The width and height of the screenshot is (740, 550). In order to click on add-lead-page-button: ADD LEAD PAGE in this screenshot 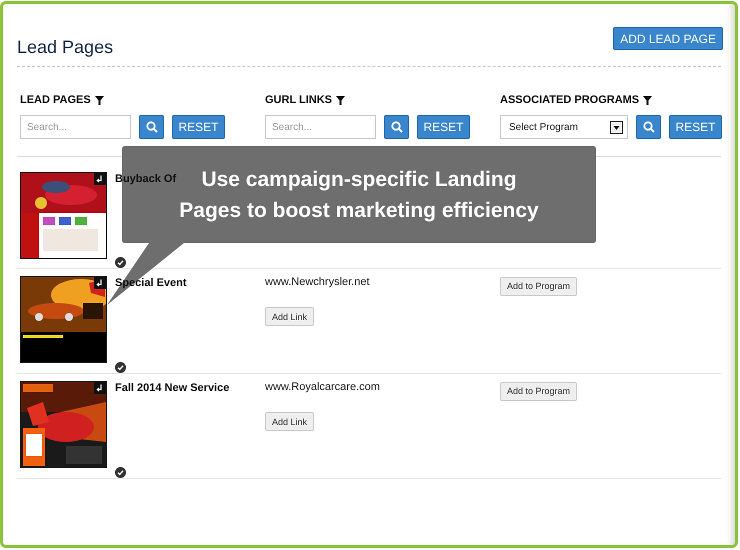, I will do `click(668, 38)`.